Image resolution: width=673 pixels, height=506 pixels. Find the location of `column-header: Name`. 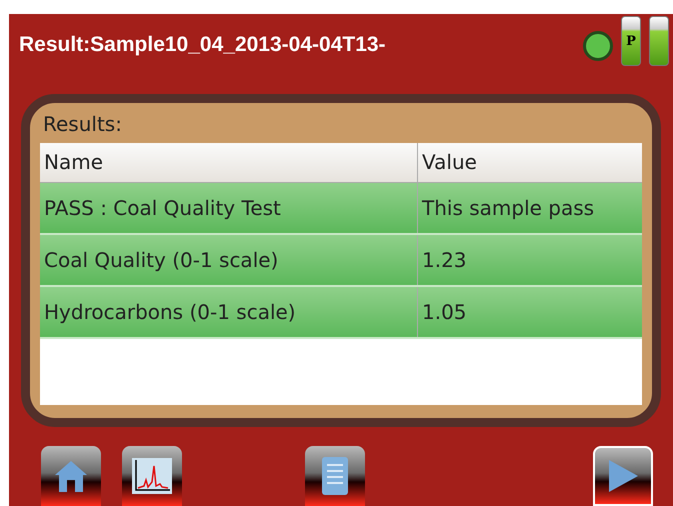

column-header: Name is located at coordinates (229, 162).